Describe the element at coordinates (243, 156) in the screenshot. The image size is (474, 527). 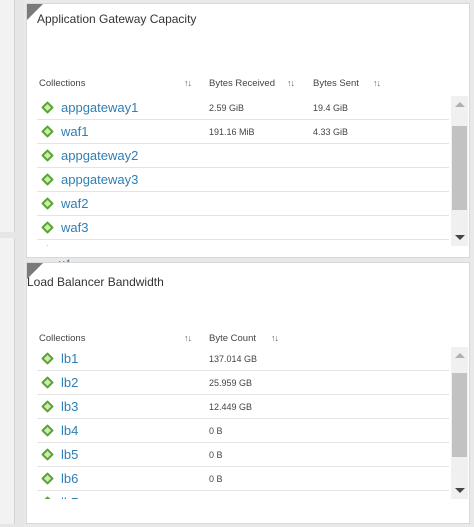
I see `table-row: appgateway2` at that location.